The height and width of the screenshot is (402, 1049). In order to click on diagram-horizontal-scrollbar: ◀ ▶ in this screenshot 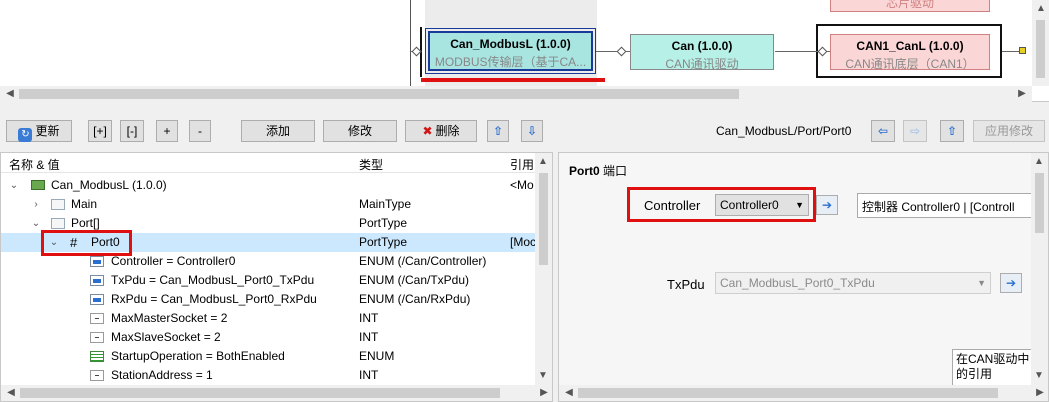, I will do `click(516, 94)`.